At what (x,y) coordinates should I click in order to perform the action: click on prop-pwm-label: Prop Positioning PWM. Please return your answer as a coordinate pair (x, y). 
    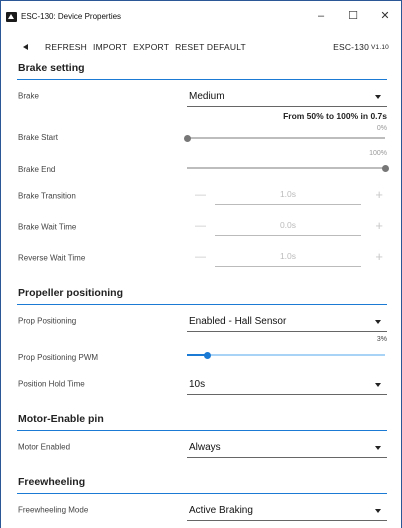
    Looking at the image, I should click on (58, 357).